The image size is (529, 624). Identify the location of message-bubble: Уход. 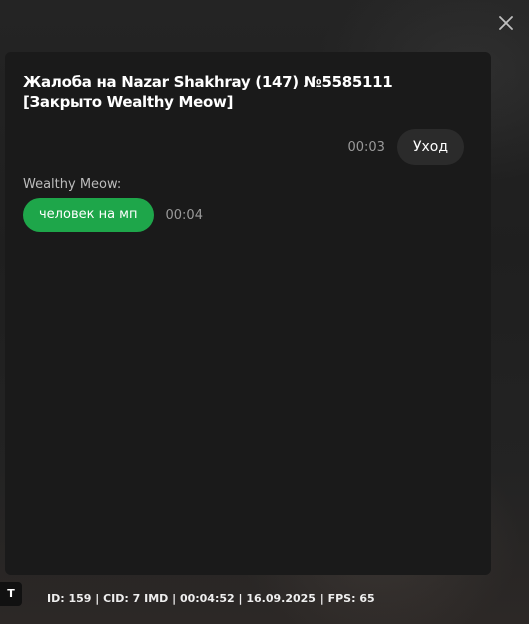
(430, 147).